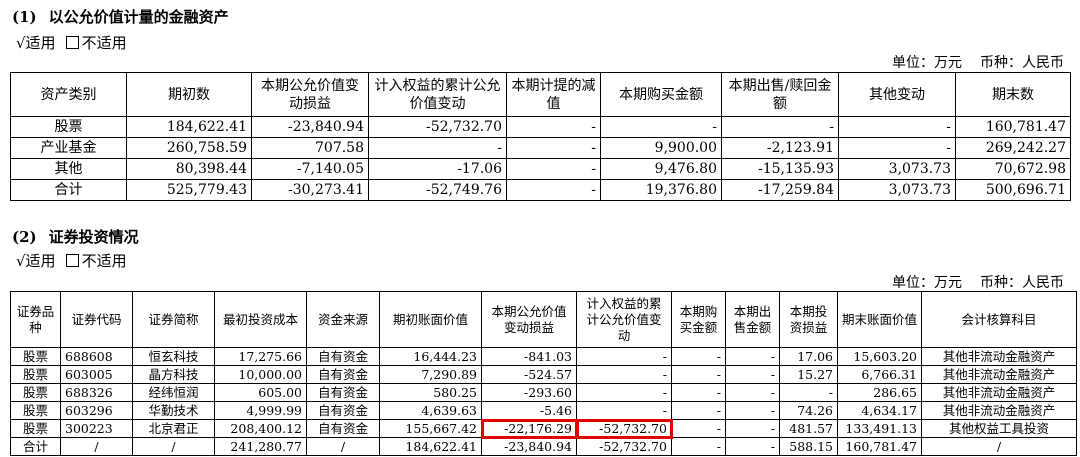  I want to click on value-cell: 588.15, so click(808, 446).